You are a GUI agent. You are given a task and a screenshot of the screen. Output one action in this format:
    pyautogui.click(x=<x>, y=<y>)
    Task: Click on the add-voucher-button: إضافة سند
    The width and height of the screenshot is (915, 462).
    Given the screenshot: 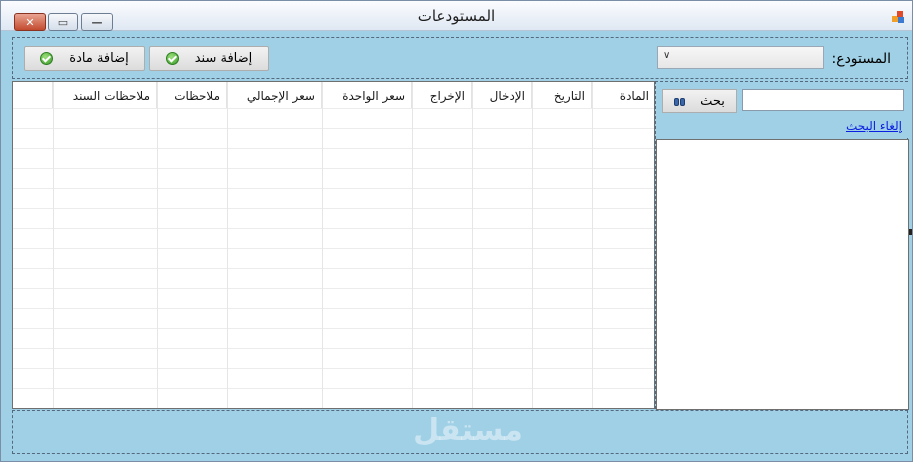 What is the action you would take?
    pyautogui.click(x=209, y=58)
    